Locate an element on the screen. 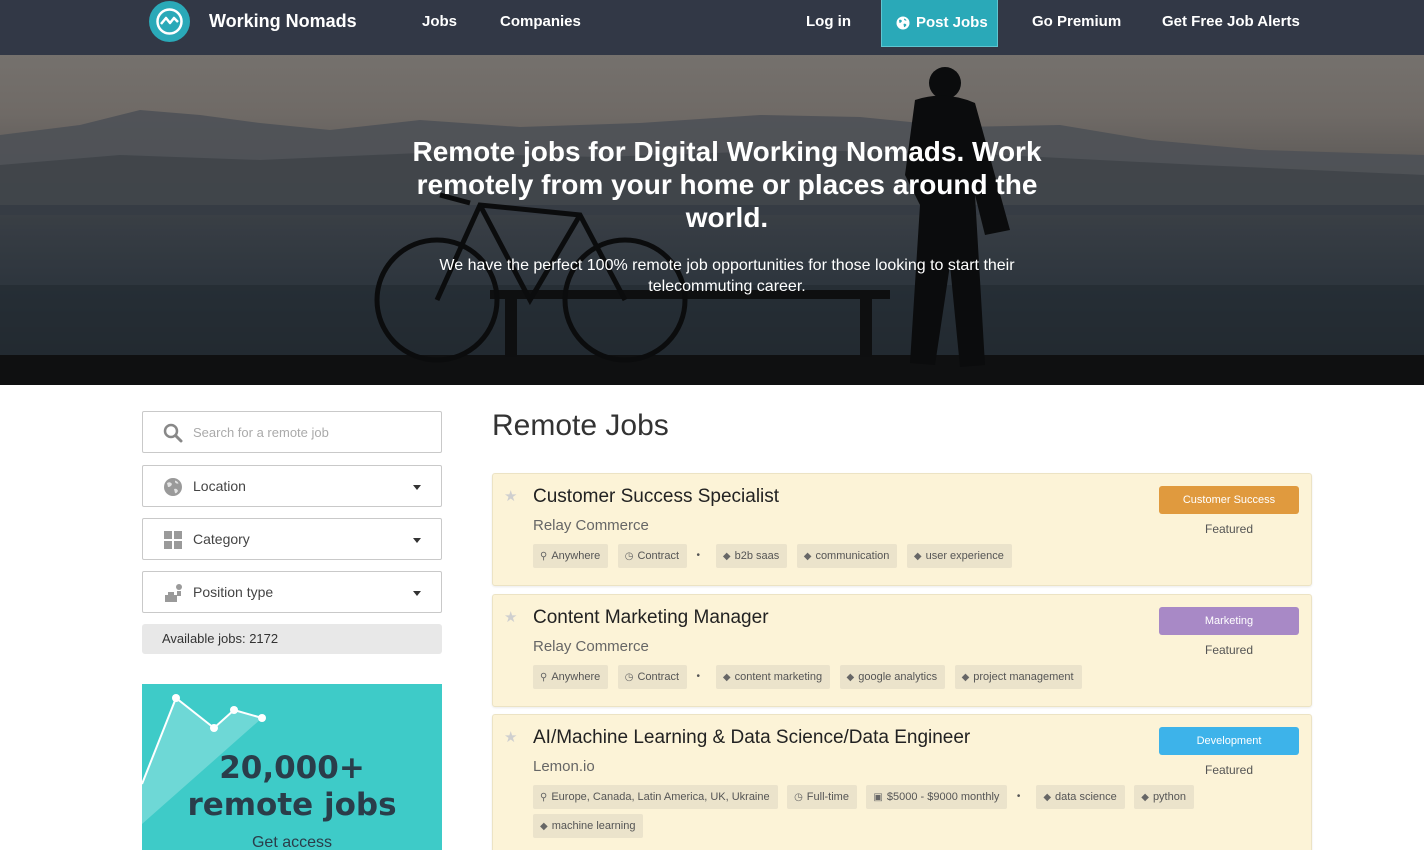 The height and width of the screenshot is (850, 1424). clock-icon: ◷ is located at coordinates (629, 556).